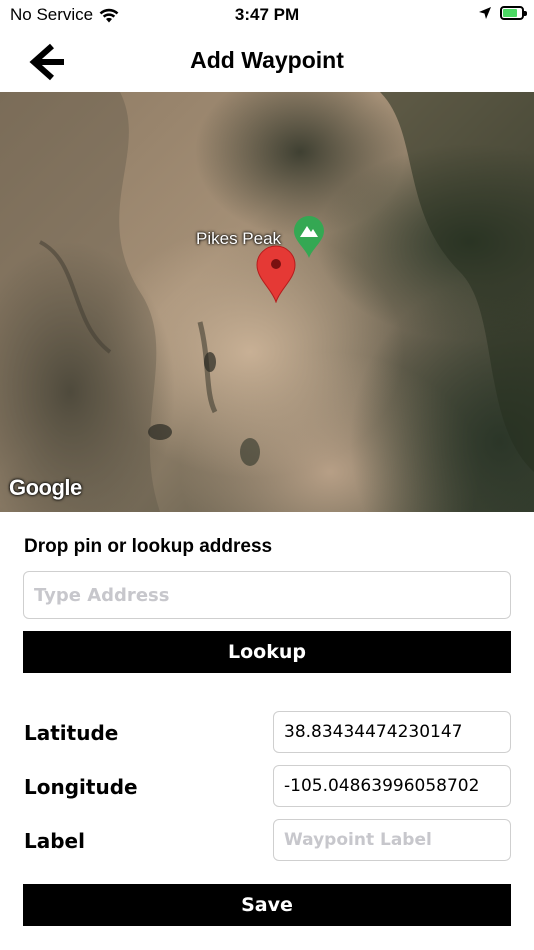 The height and width of the screenshot is (950, 534). What do you see at coordinates (267, 595) in the screenshot?
I see `address-input` at bounding box center [267, 595].